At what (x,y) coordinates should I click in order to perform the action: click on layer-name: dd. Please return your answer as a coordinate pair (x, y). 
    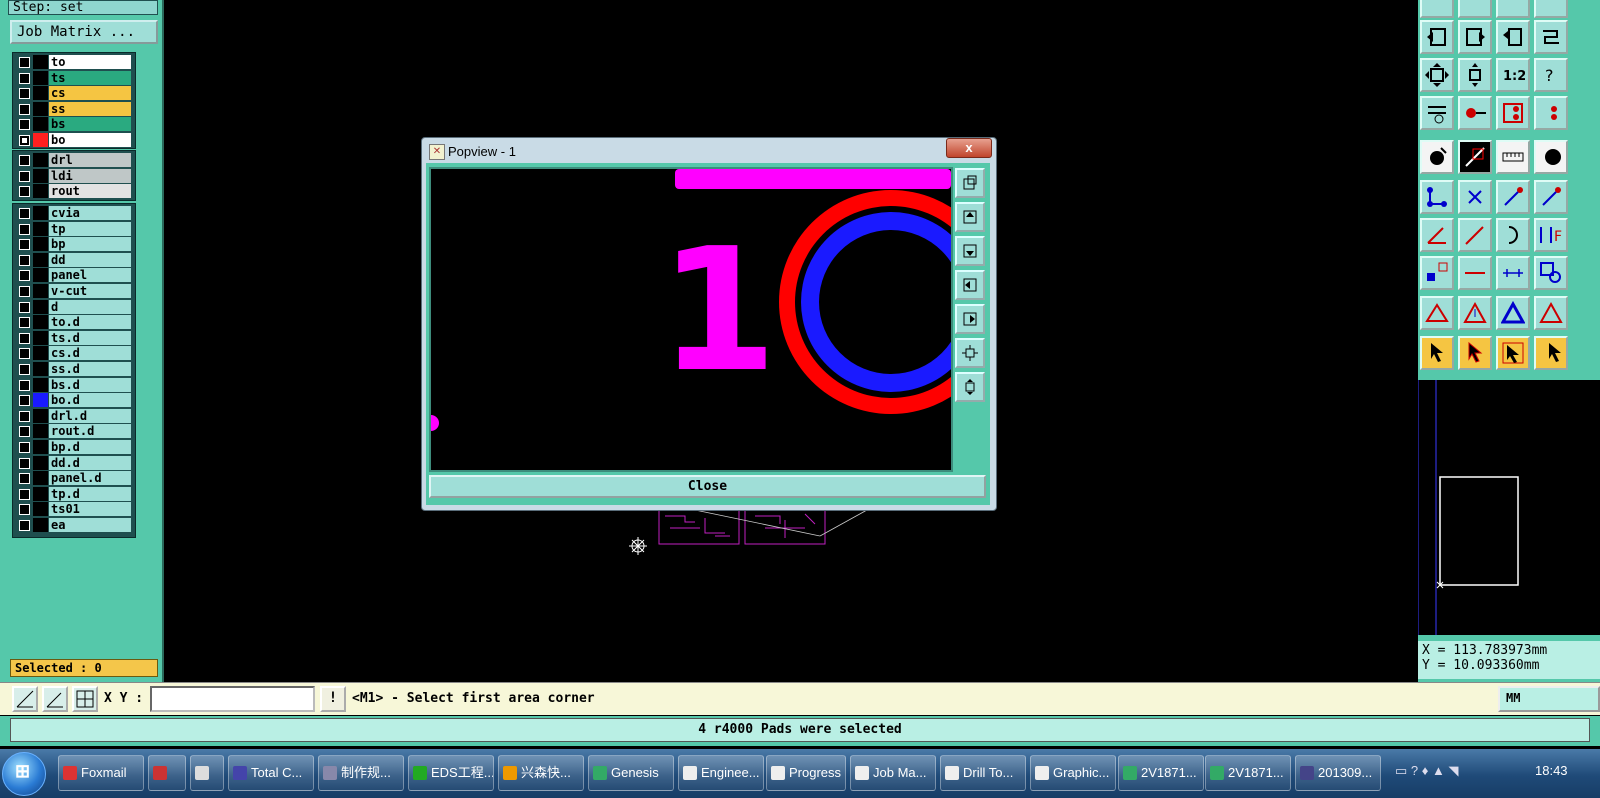
    Looking at the image, I should click on (90, 259).